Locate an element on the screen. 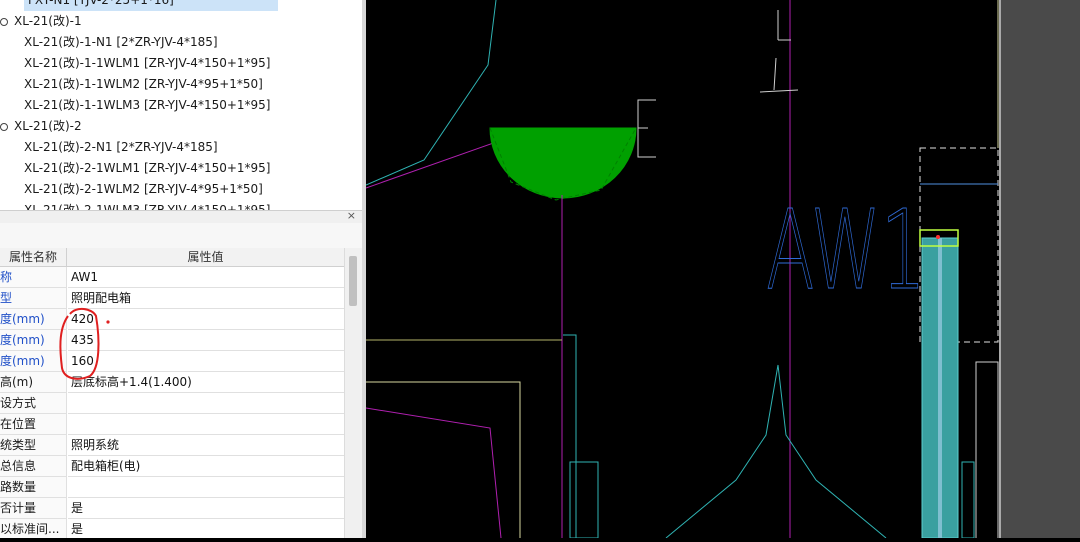 The width and height of the screenshot is (1080, 542). tree-item: XL-21(改)-2-1WLM1 [ZR-YJV-4*150+1*95] is located at coordinates (147, 168).